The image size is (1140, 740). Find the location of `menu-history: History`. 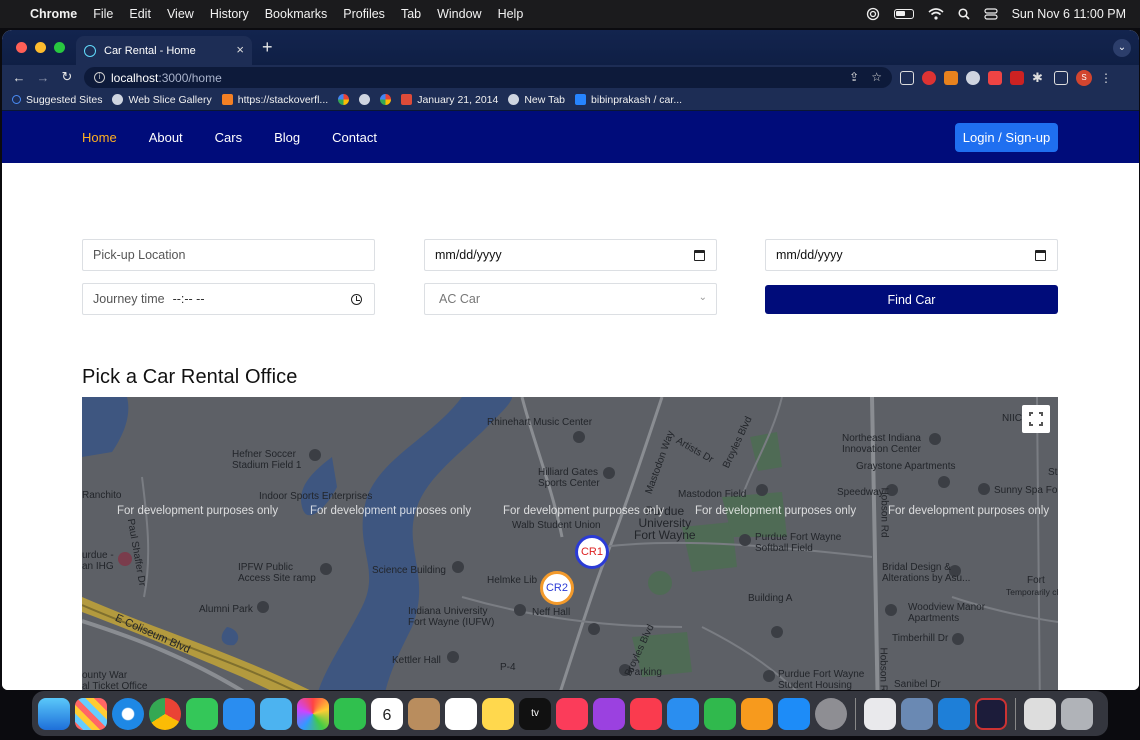

menu-history: History is located at coordinates (229, 14).